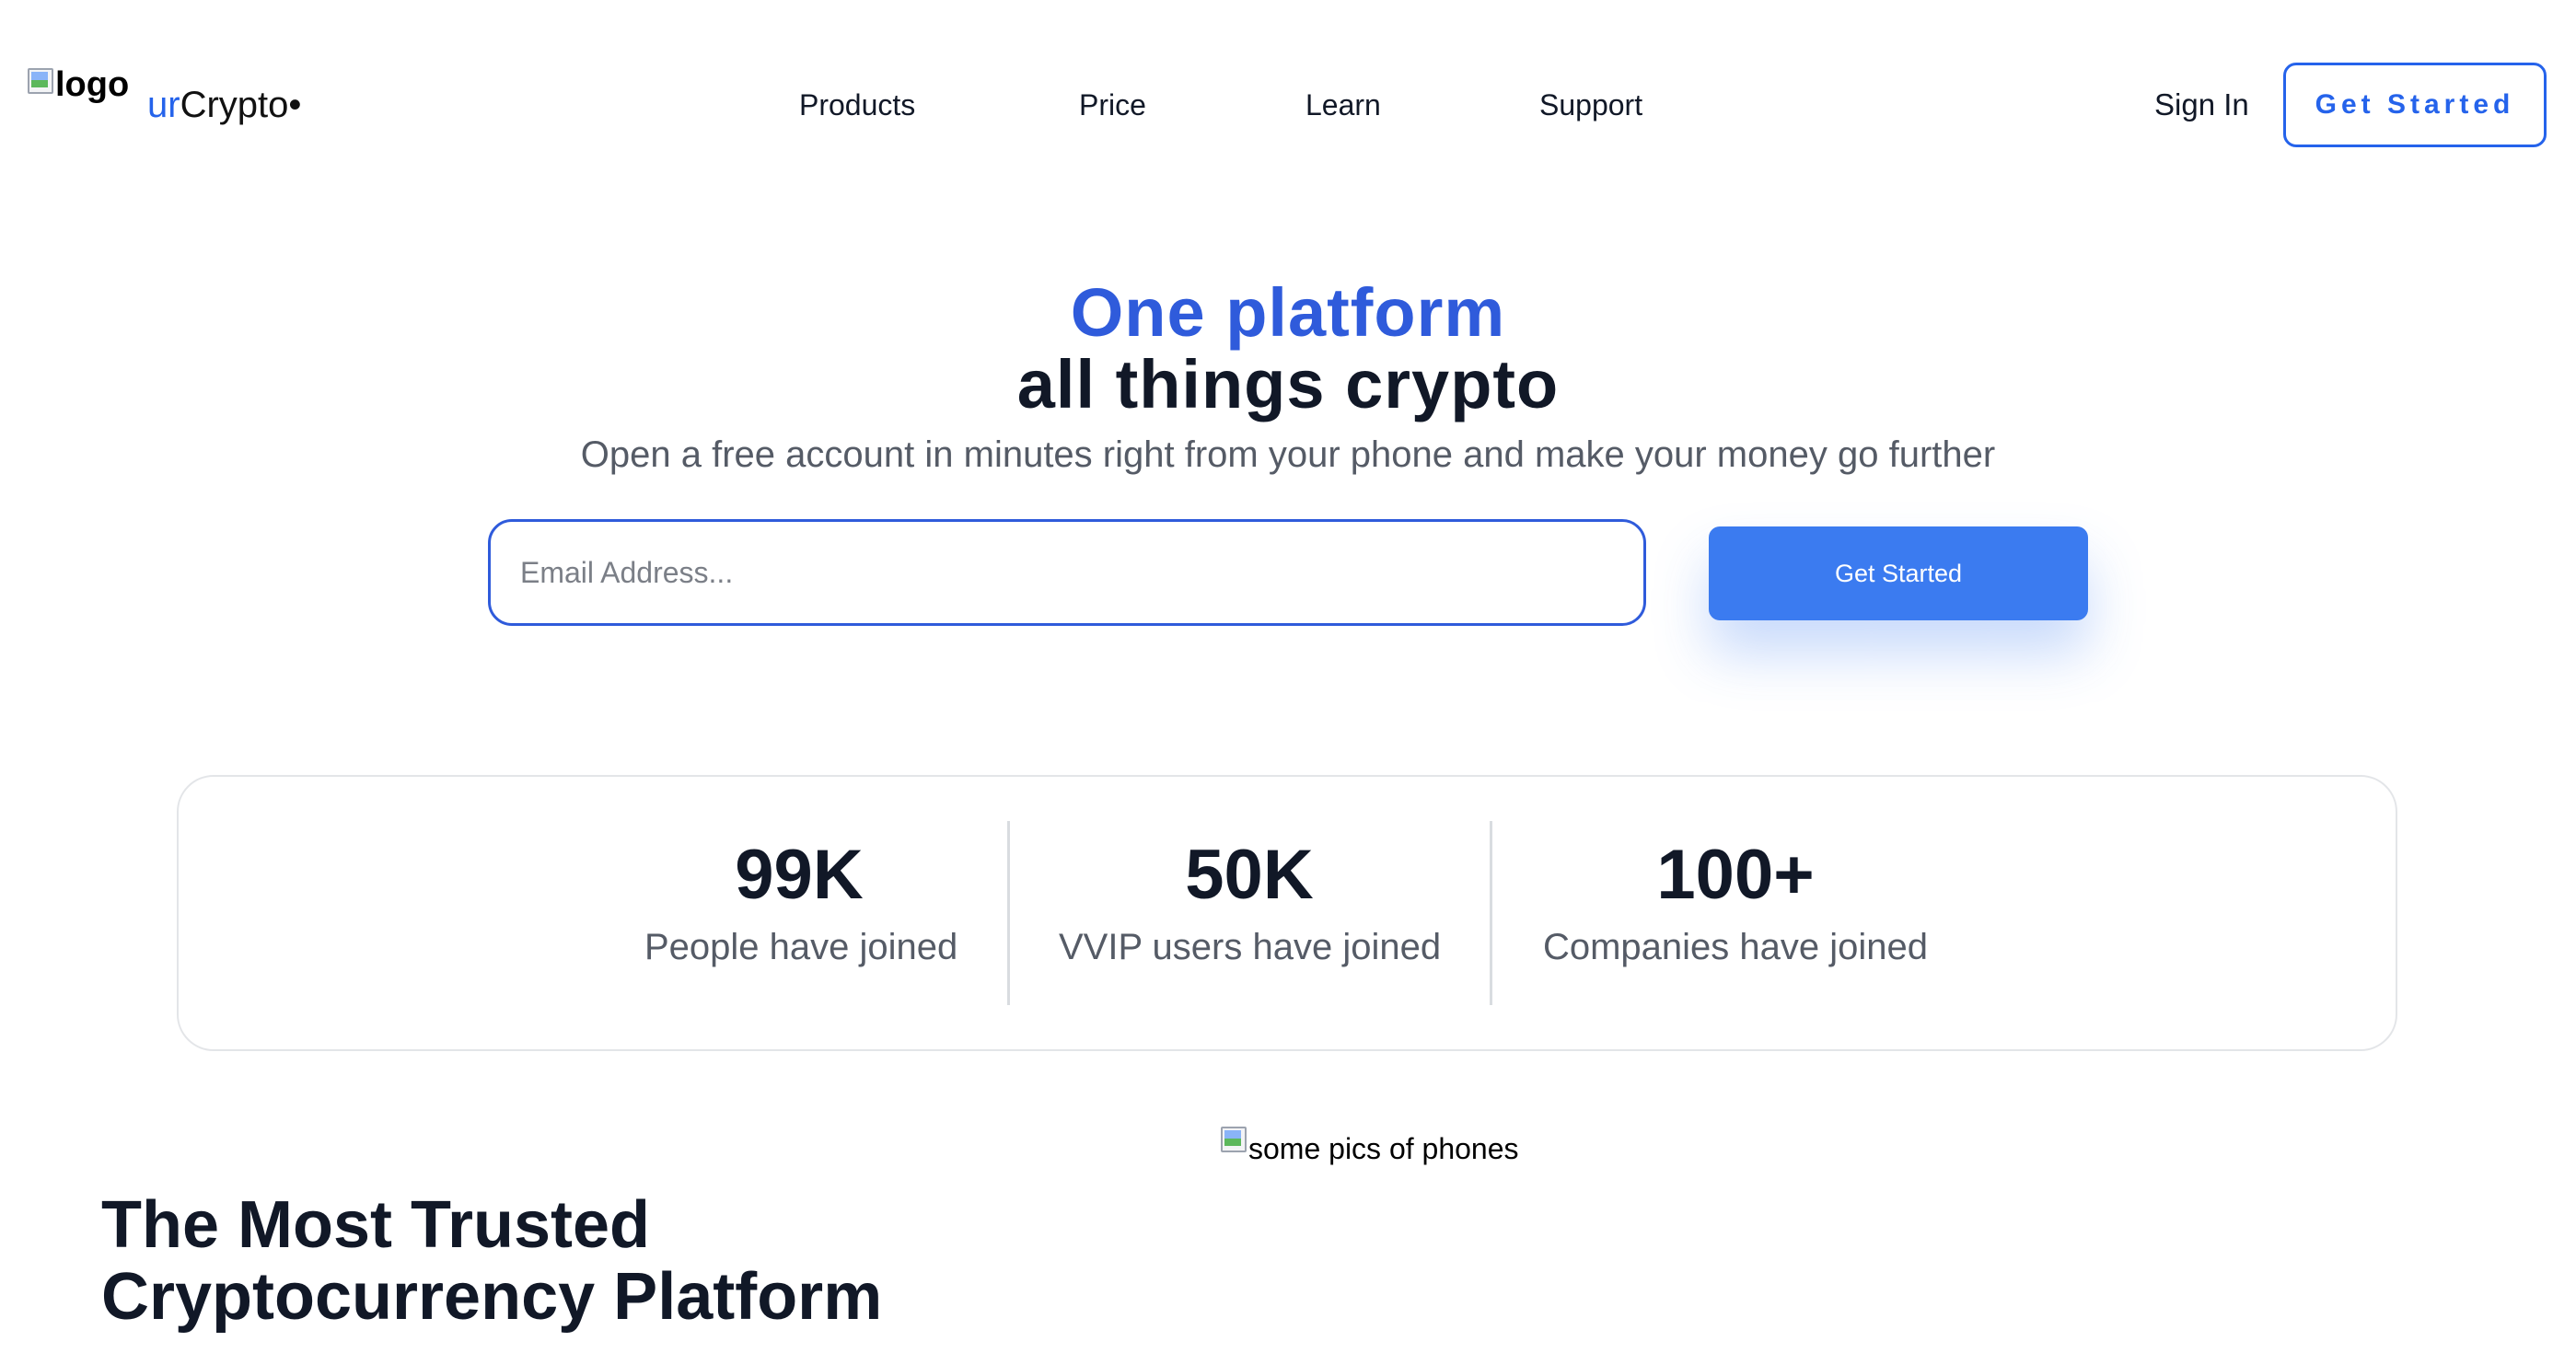 This screenshot has width=2576, height=1353. I want to click on stat-value-companies: 100+, so click(1735, 875).